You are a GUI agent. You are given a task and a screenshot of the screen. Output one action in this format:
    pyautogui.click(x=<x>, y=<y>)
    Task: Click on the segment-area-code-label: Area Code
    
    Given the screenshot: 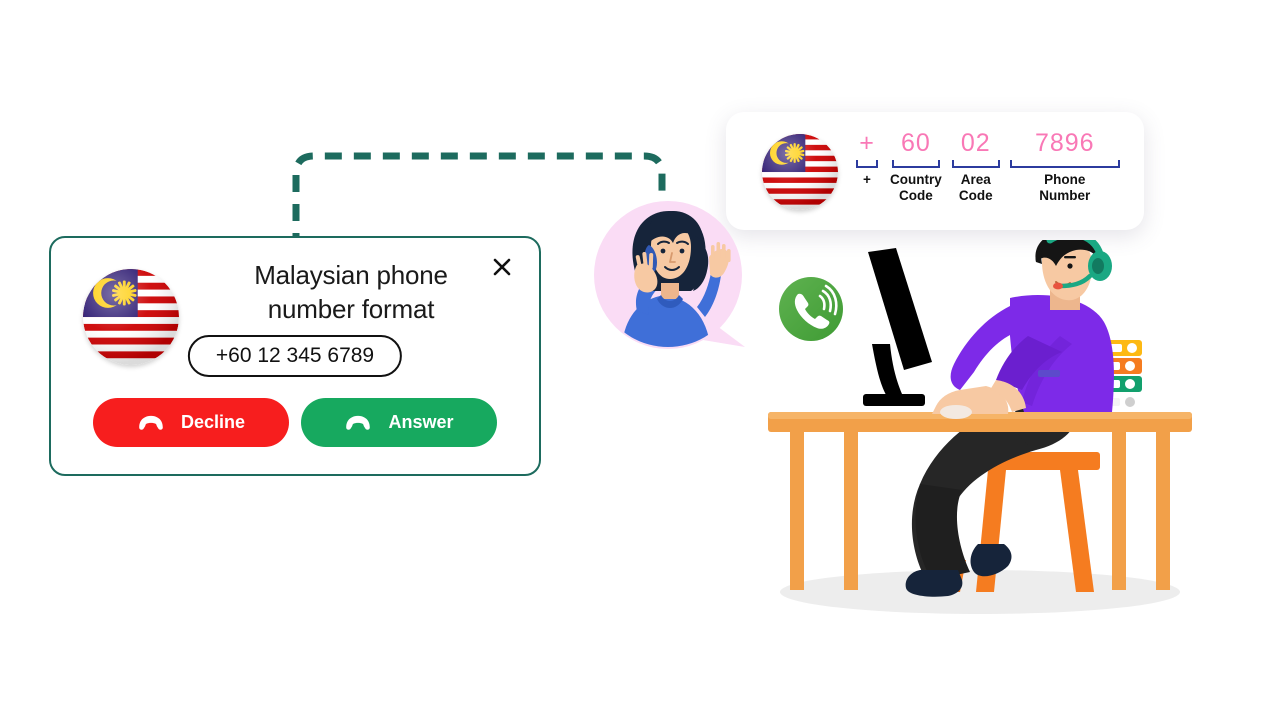 What is the action you would take?
    pyautogui.click(x=976, y=188)
    